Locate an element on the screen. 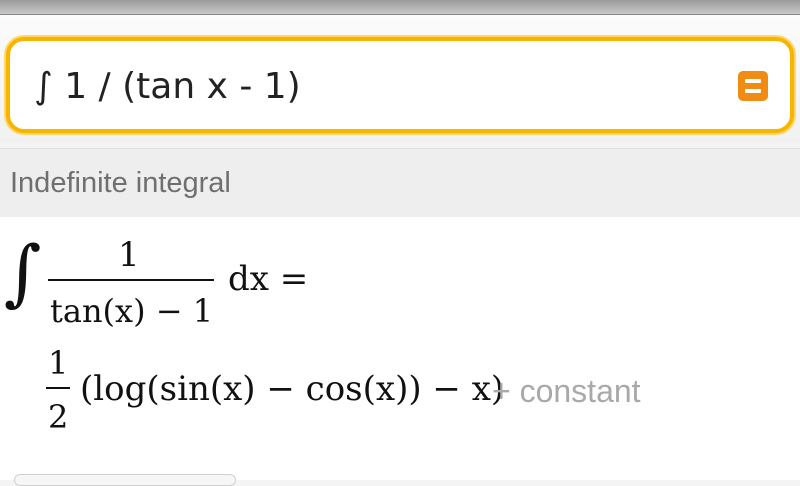 The width and height of the screenshot is (800, 486). differential: dx = is located at coordinates (268, 279).